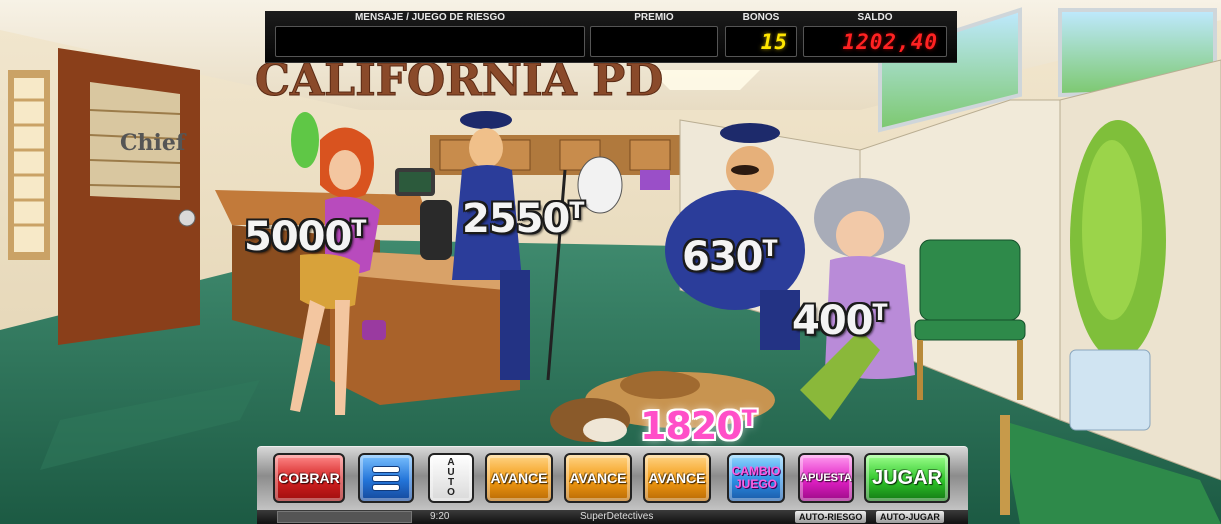 The image size is (1221, 524). I want to click on svg-text: Chief, so click(153, 143).